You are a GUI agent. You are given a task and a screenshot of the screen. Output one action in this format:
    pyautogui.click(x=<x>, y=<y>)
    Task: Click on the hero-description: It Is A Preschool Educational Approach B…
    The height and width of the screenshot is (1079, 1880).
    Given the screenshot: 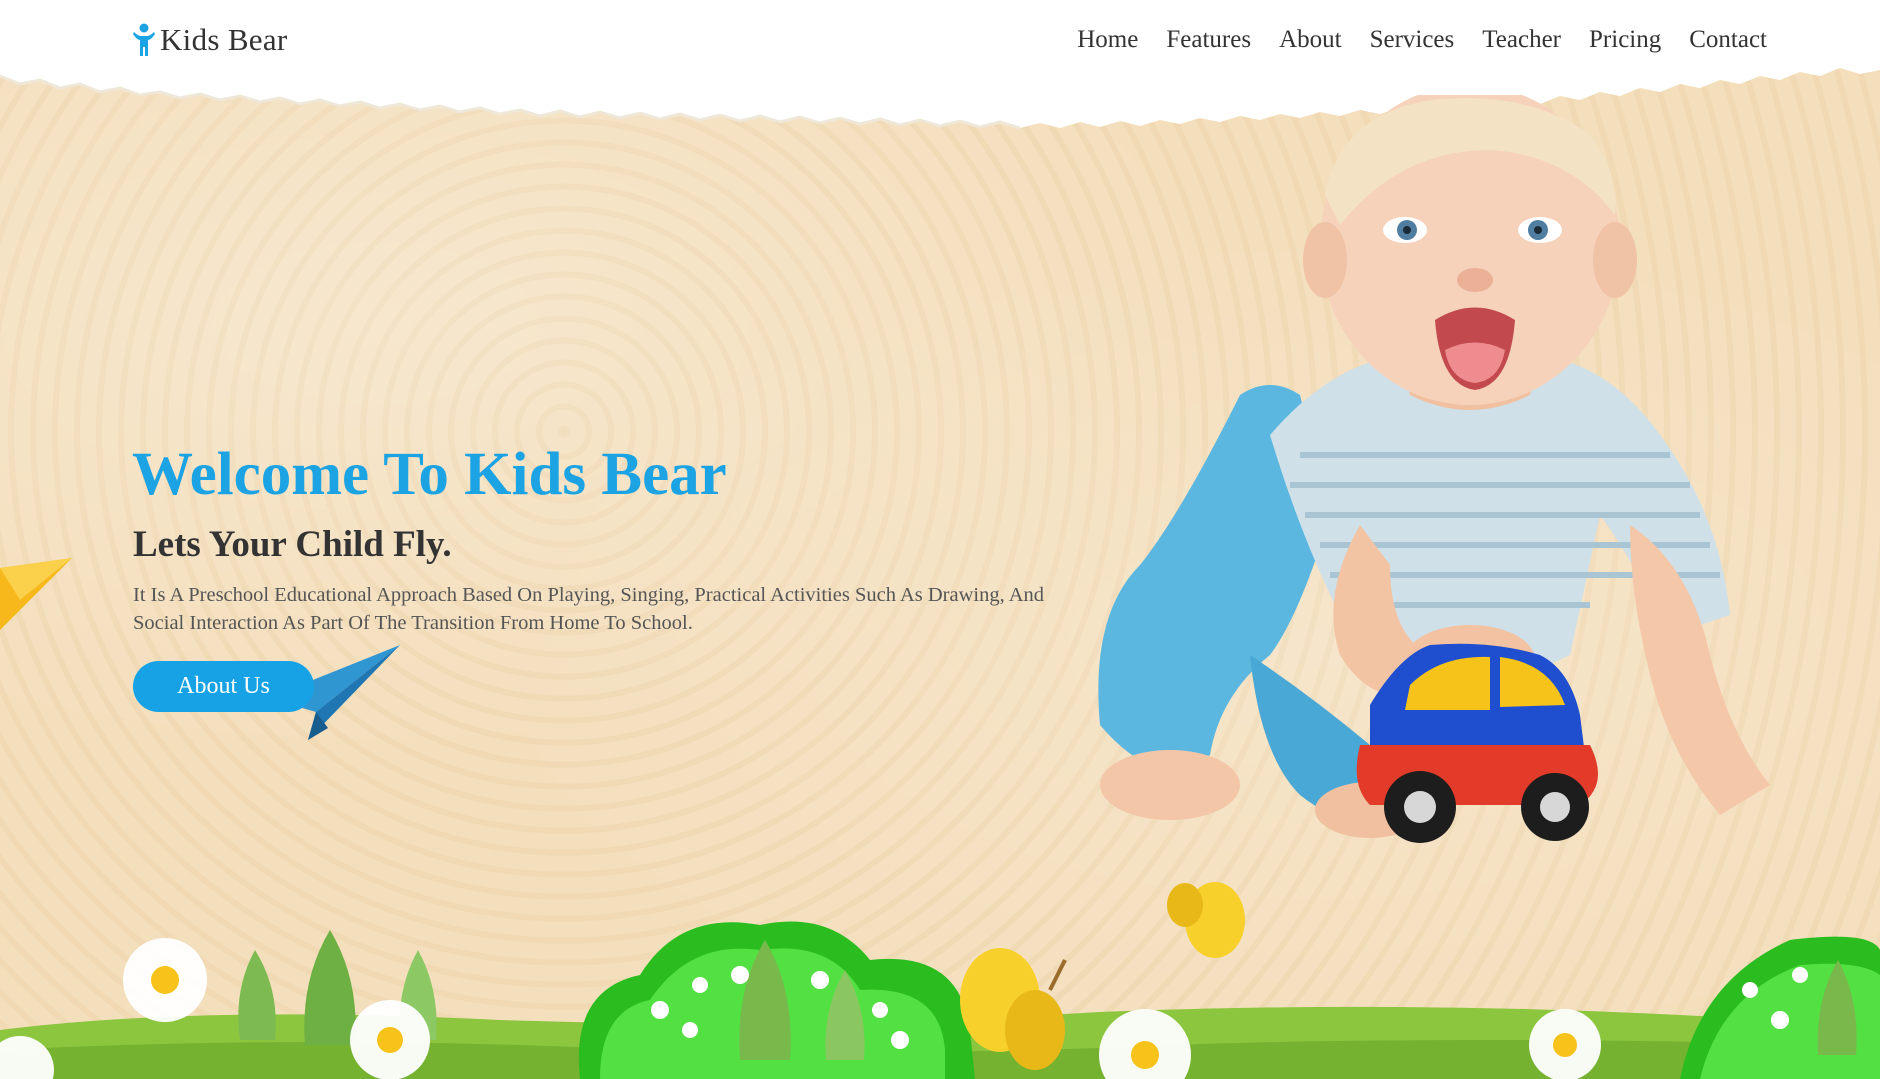 What is the action you would take?
    pyautogui.click(x=588, y=609)
    